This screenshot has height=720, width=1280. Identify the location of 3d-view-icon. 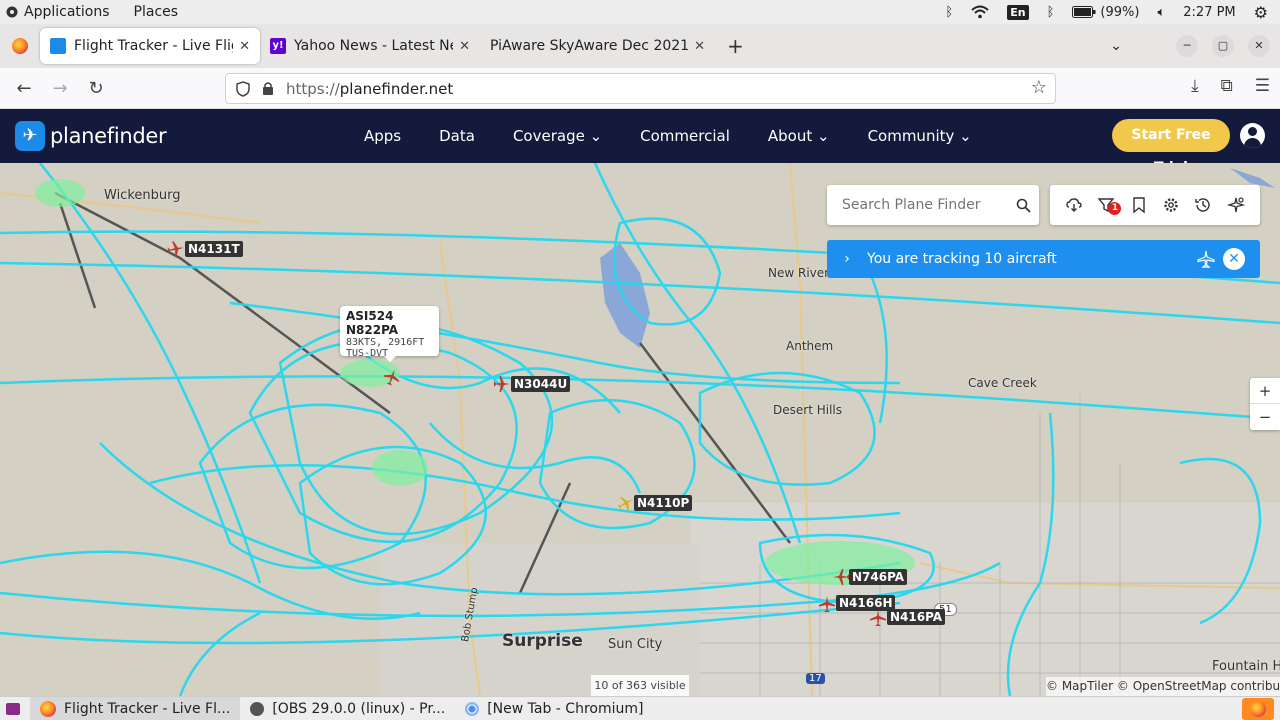
(1235, 205).